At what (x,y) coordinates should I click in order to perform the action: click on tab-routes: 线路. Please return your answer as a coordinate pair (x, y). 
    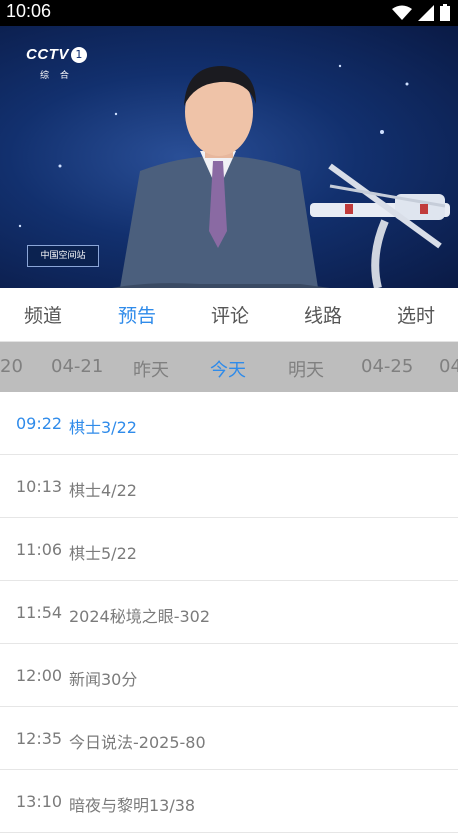
    Looking at the image, I should click on (323, 314).